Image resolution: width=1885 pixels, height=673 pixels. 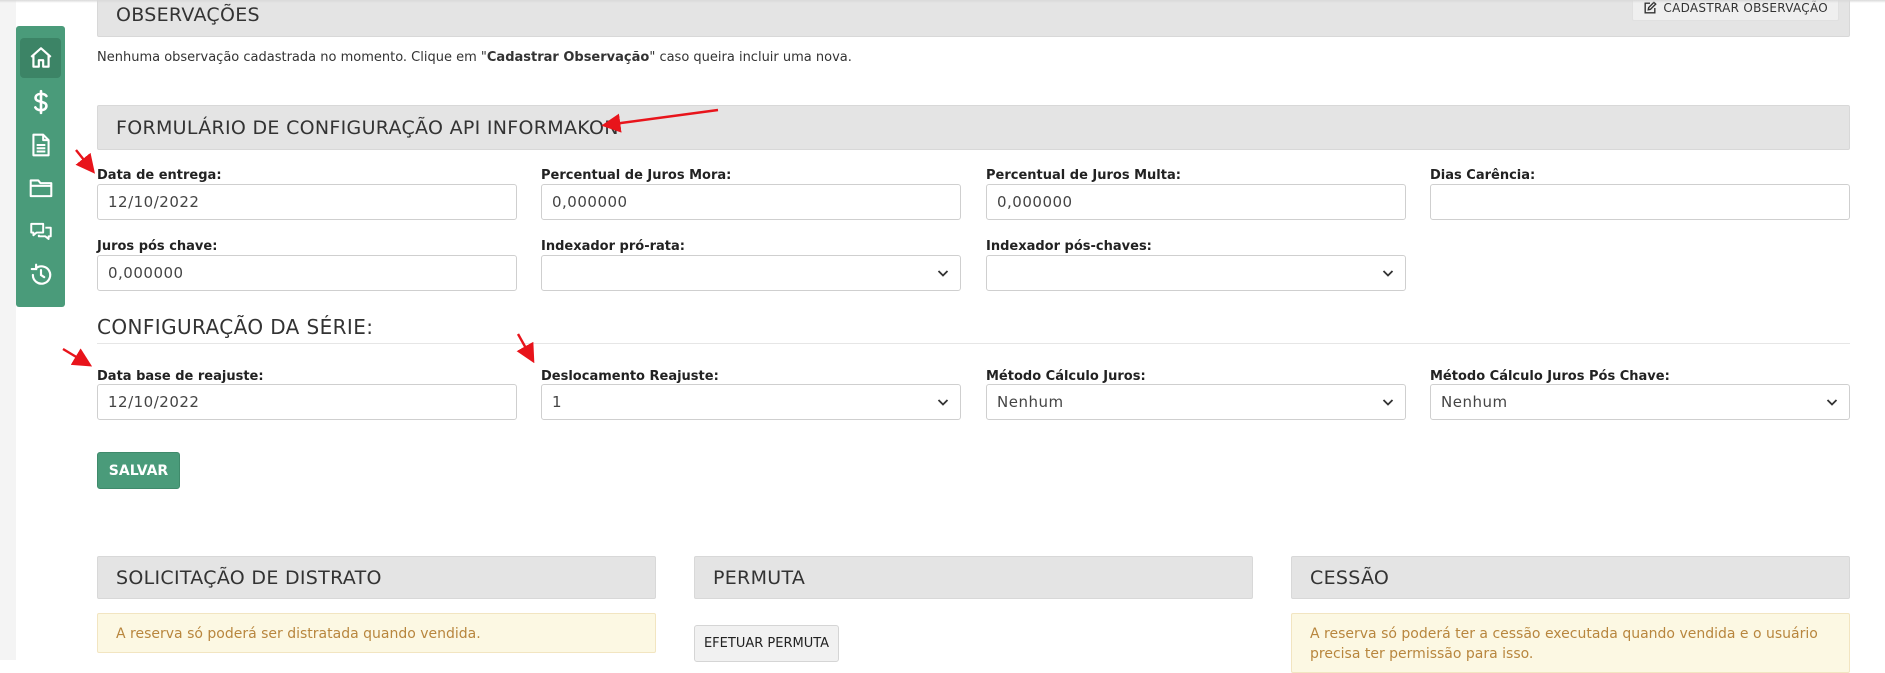 I want to click on chat-icon, so click(x=40, y=231).